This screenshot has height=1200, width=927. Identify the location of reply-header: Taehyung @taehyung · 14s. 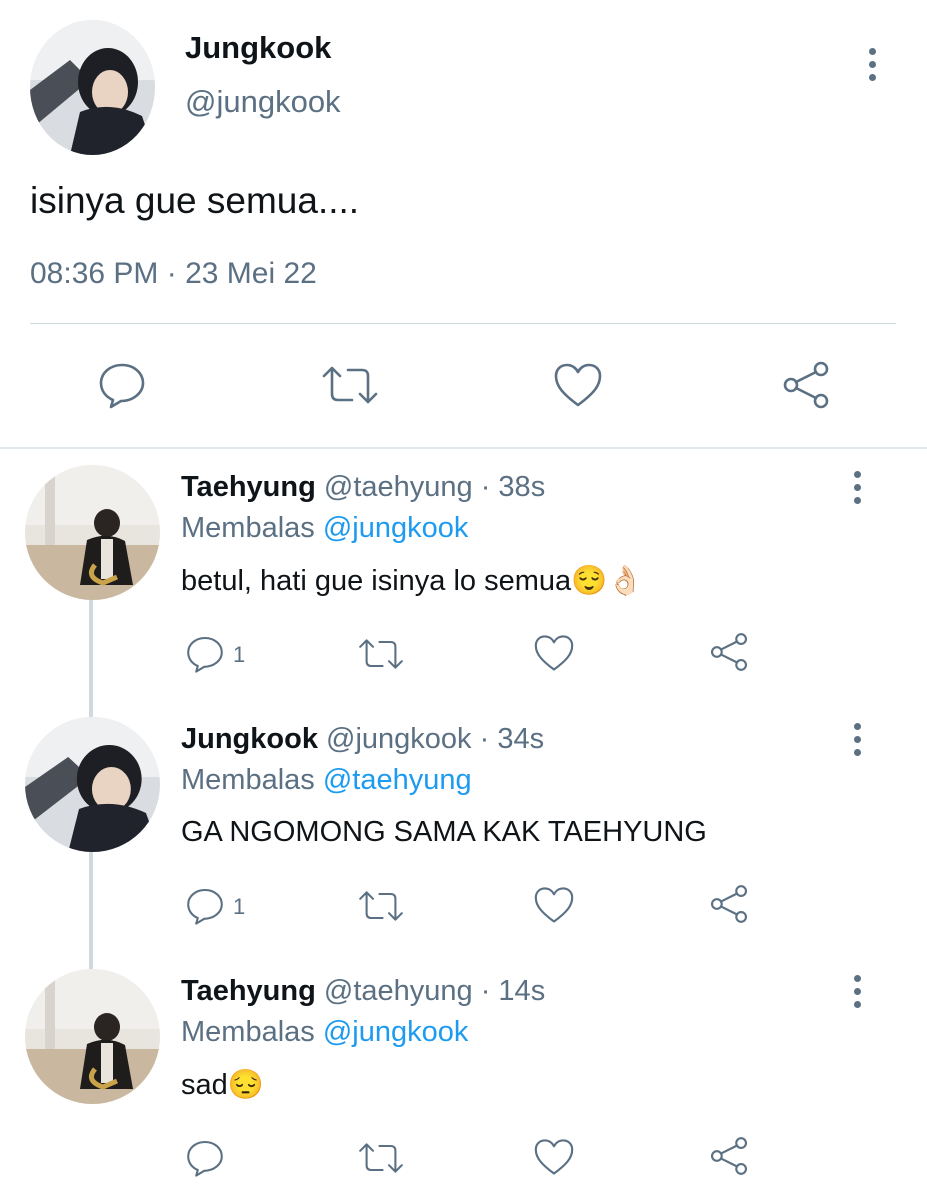
(363, 991).